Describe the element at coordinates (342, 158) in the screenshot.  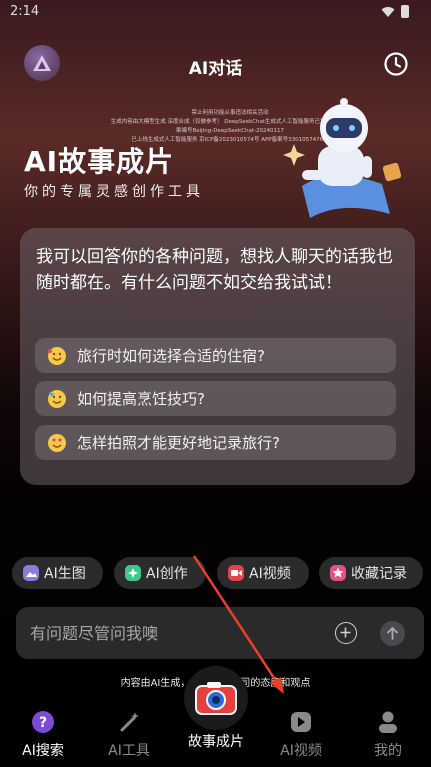
I see `robot-mascot-illustration` at that location.